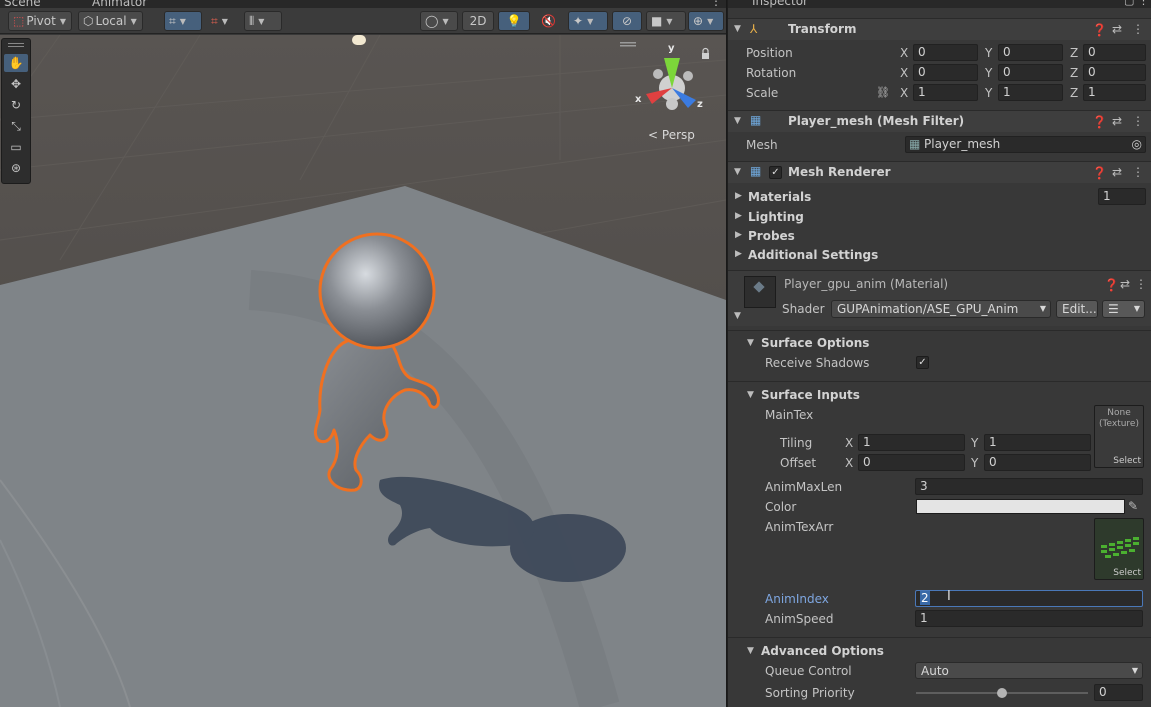 The width and height of the screenshot is (1151, 707). I want to click on advanced-options-title: Advanced Options, so click(822, 651).